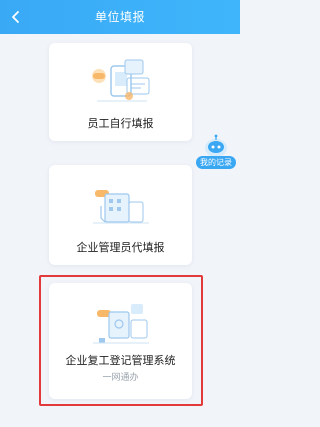  I want to click on card-self-report: 员工自行填报, so click(120, 92).